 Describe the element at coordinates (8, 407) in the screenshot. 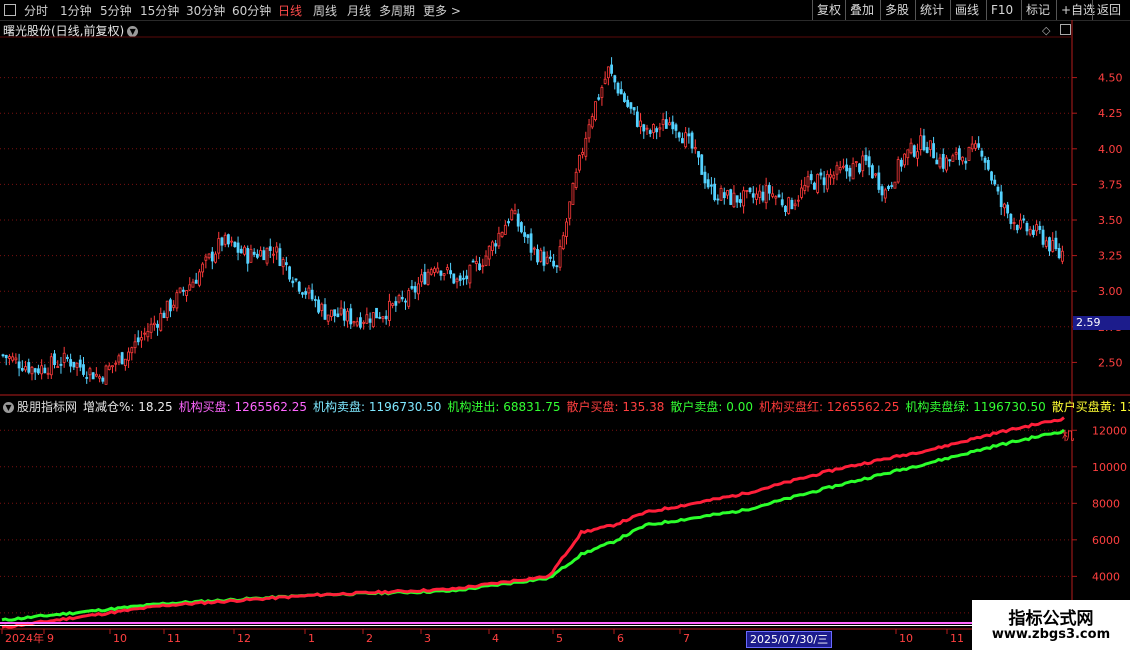

I see `chevron-down-icon: ▼` at that location.